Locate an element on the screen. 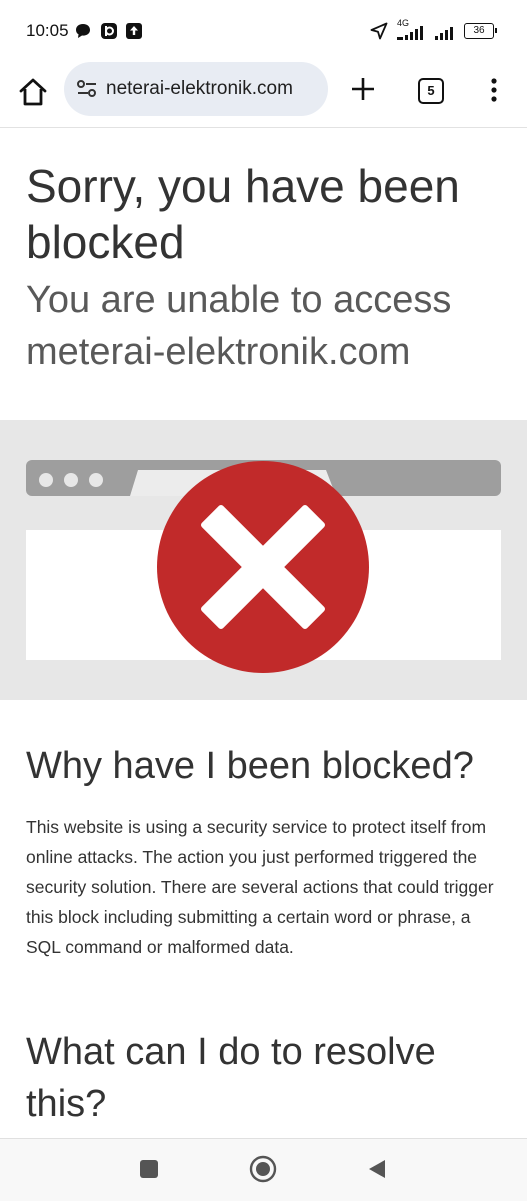 The width and height of the screenshot is (527, 1201). battery-tip is located at coordinates (496, 30).